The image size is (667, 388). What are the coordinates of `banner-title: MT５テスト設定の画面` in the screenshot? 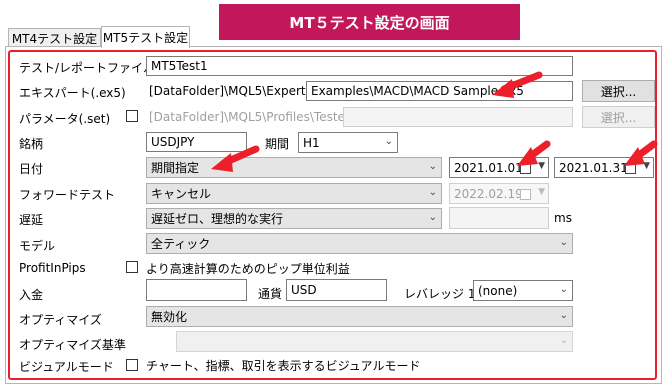 It's located at (369, 22).